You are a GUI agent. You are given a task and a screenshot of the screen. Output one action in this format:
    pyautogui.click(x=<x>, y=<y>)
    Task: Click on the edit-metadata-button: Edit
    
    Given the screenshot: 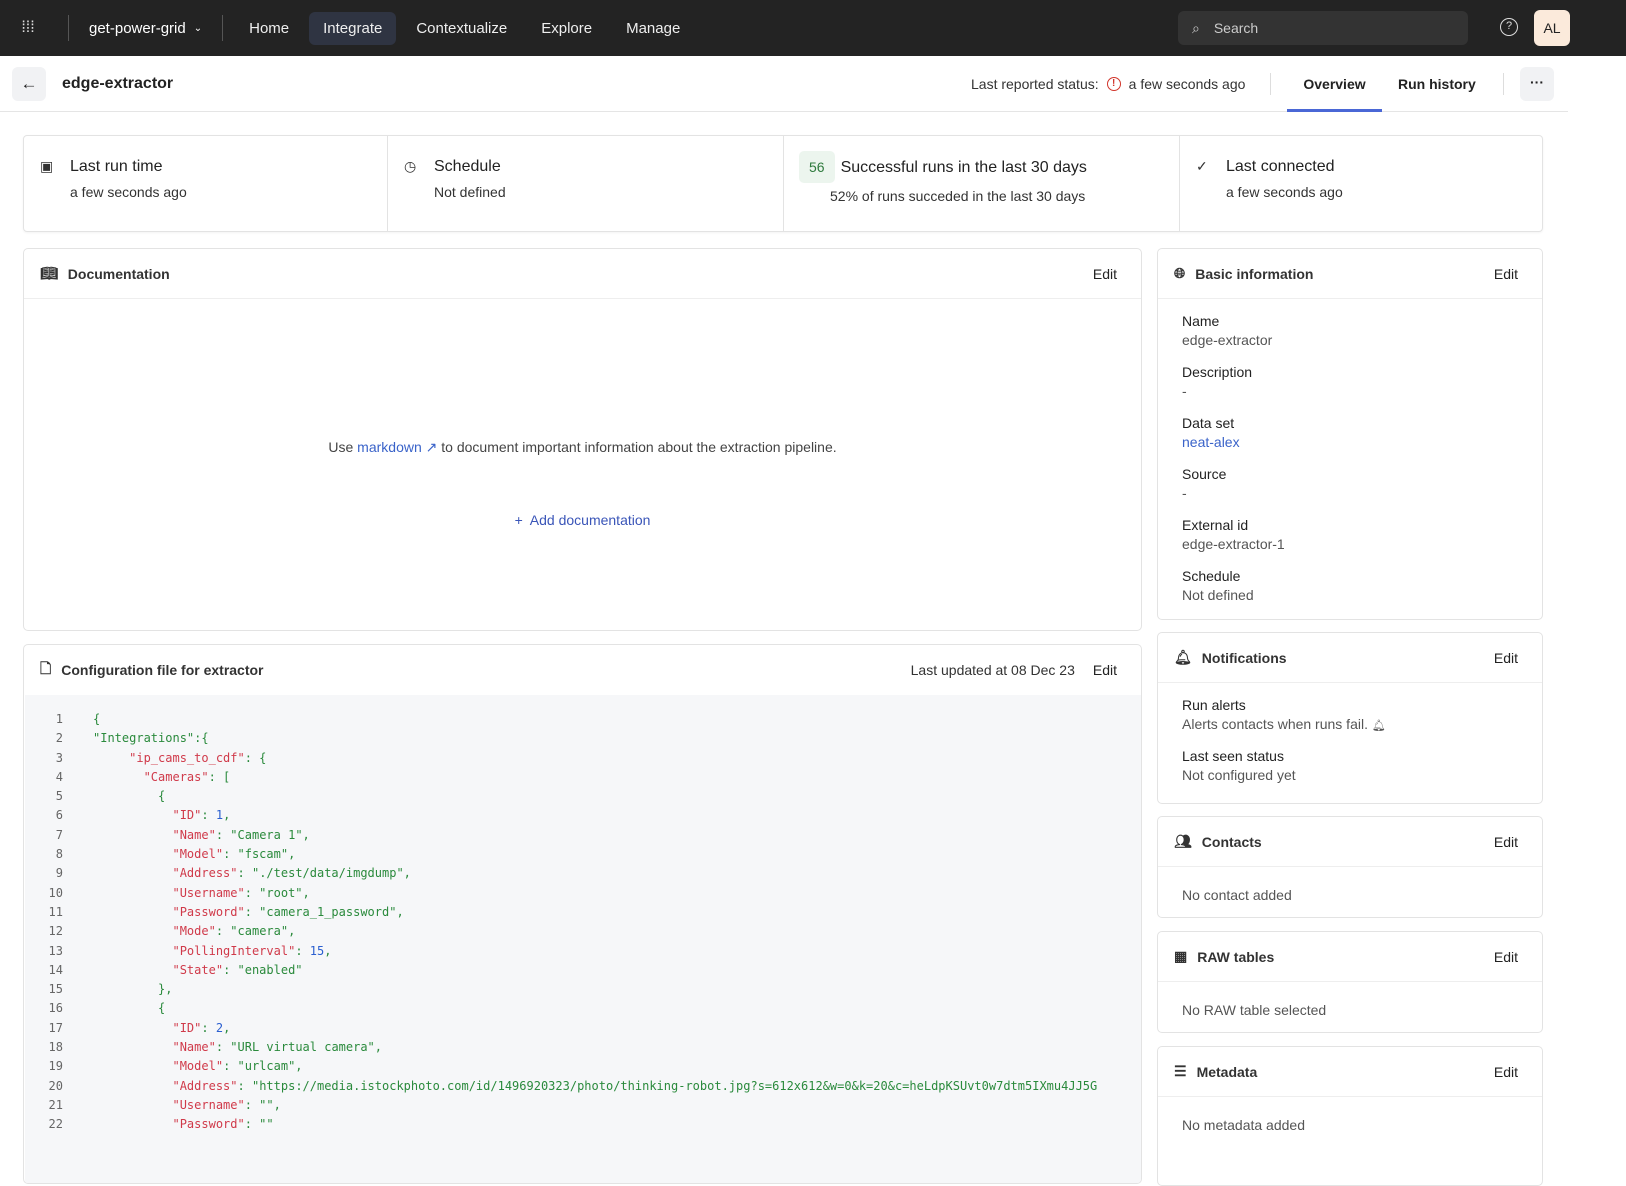 What is the action you would take?
    pyautogui.click(x=1506, y=1072)
    